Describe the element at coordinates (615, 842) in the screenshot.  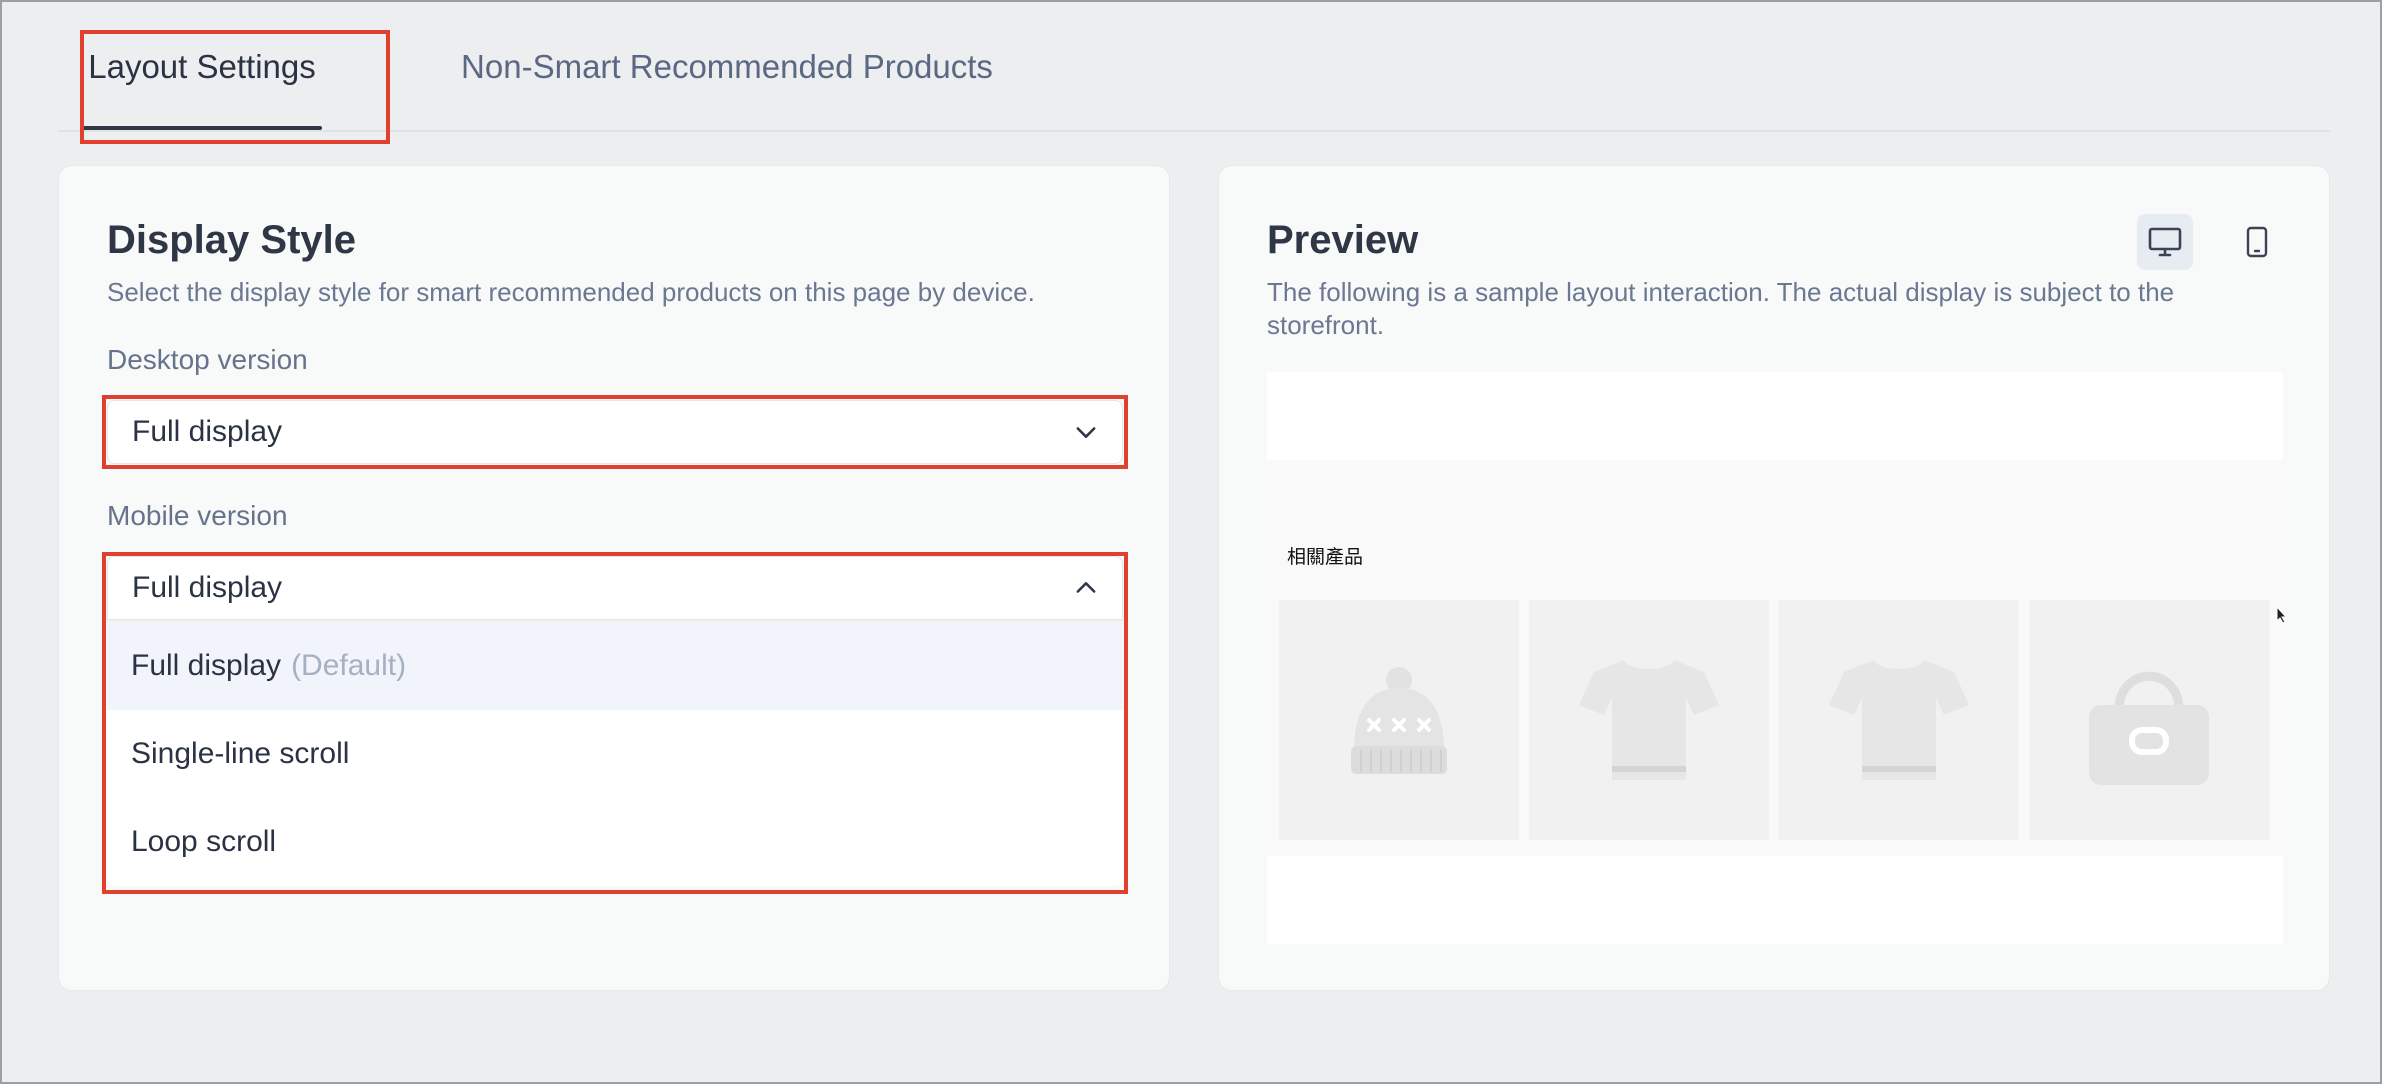
I see `option-loop-scroll: Loop scroll` at that location.